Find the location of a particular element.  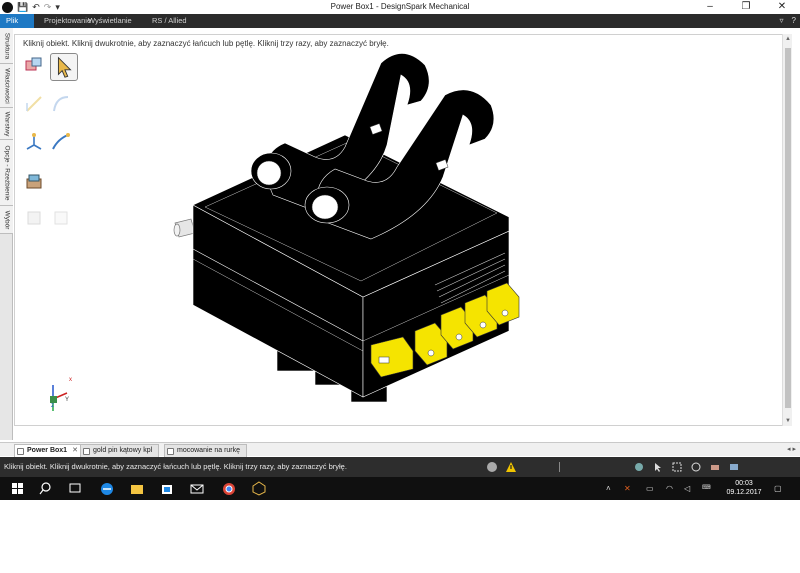

chrome-icon is located at coordinates (229, 488).